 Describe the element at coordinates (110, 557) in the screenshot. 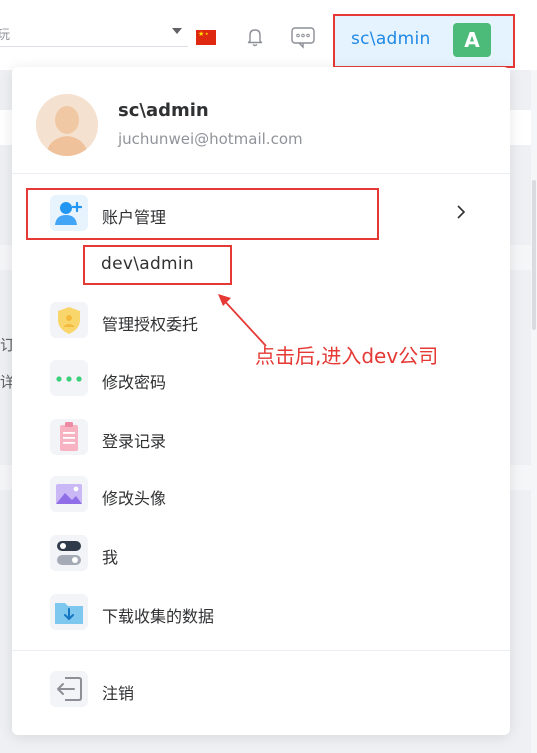

I see `menu-item-label: 我` at that location.